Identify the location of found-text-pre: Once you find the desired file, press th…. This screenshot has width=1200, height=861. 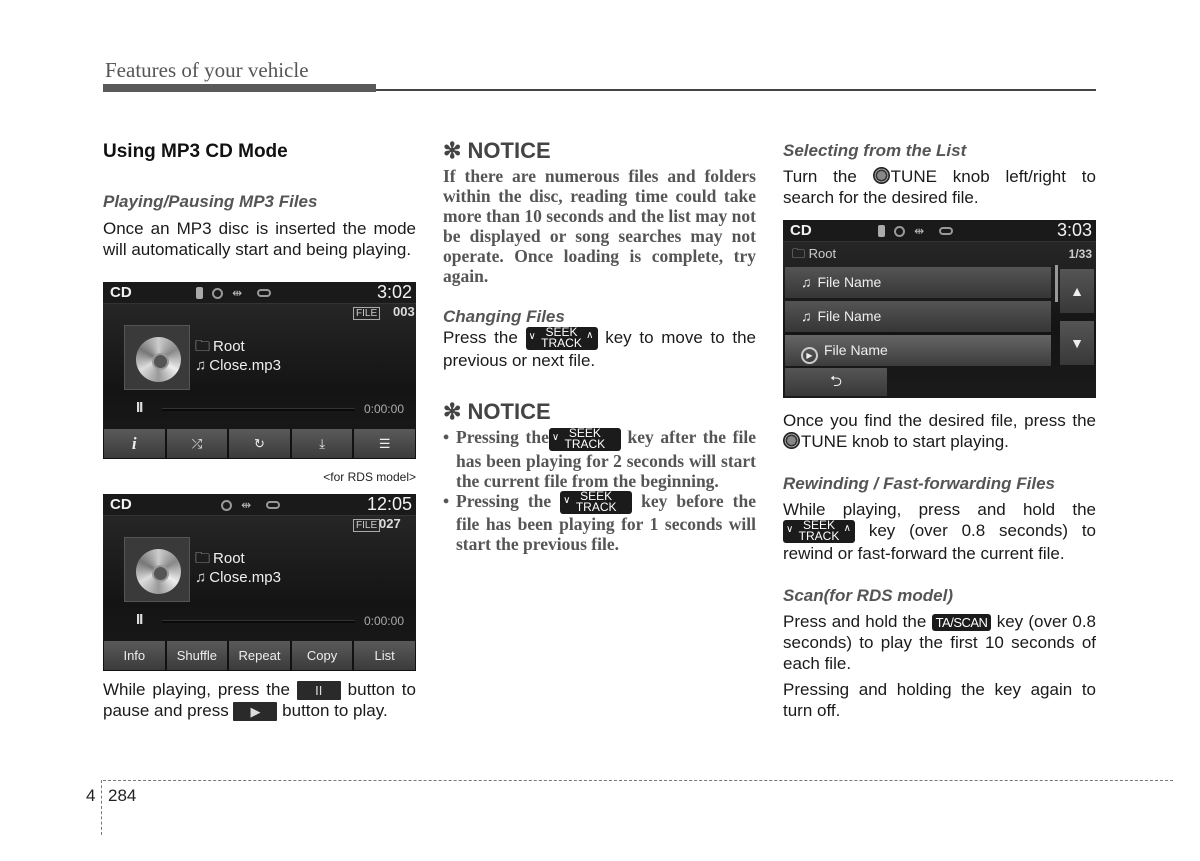
(939, 420).